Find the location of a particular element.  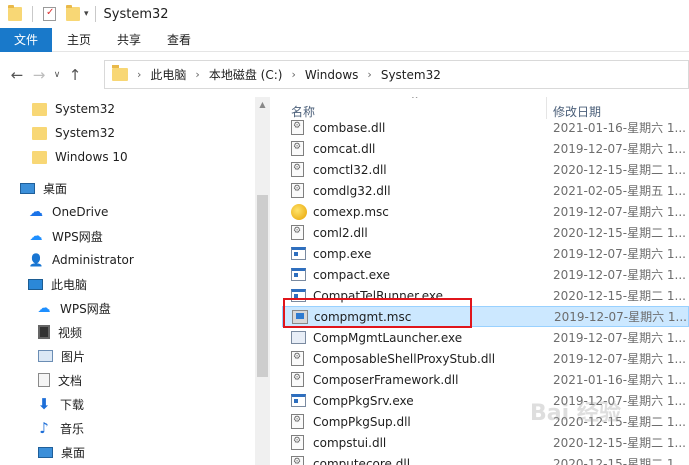

nav-item-videos: 视频 is located at coordinates (60, 332).